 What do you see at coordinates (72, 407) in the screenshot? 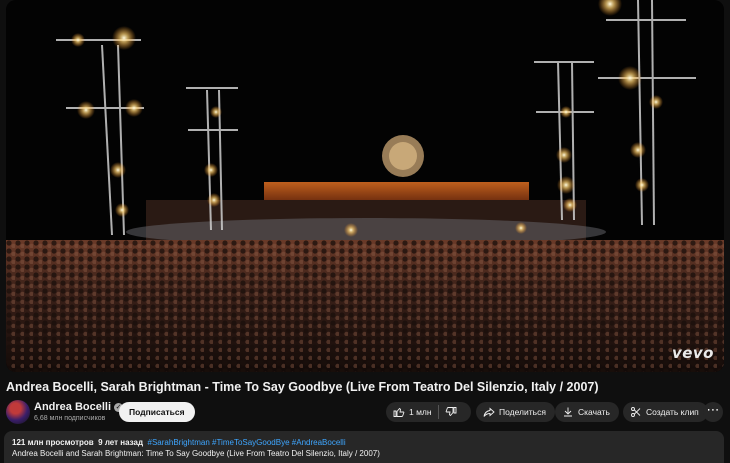
I see `channel-name-text: Andrea Bocelli` at bounding box center [72, 407].